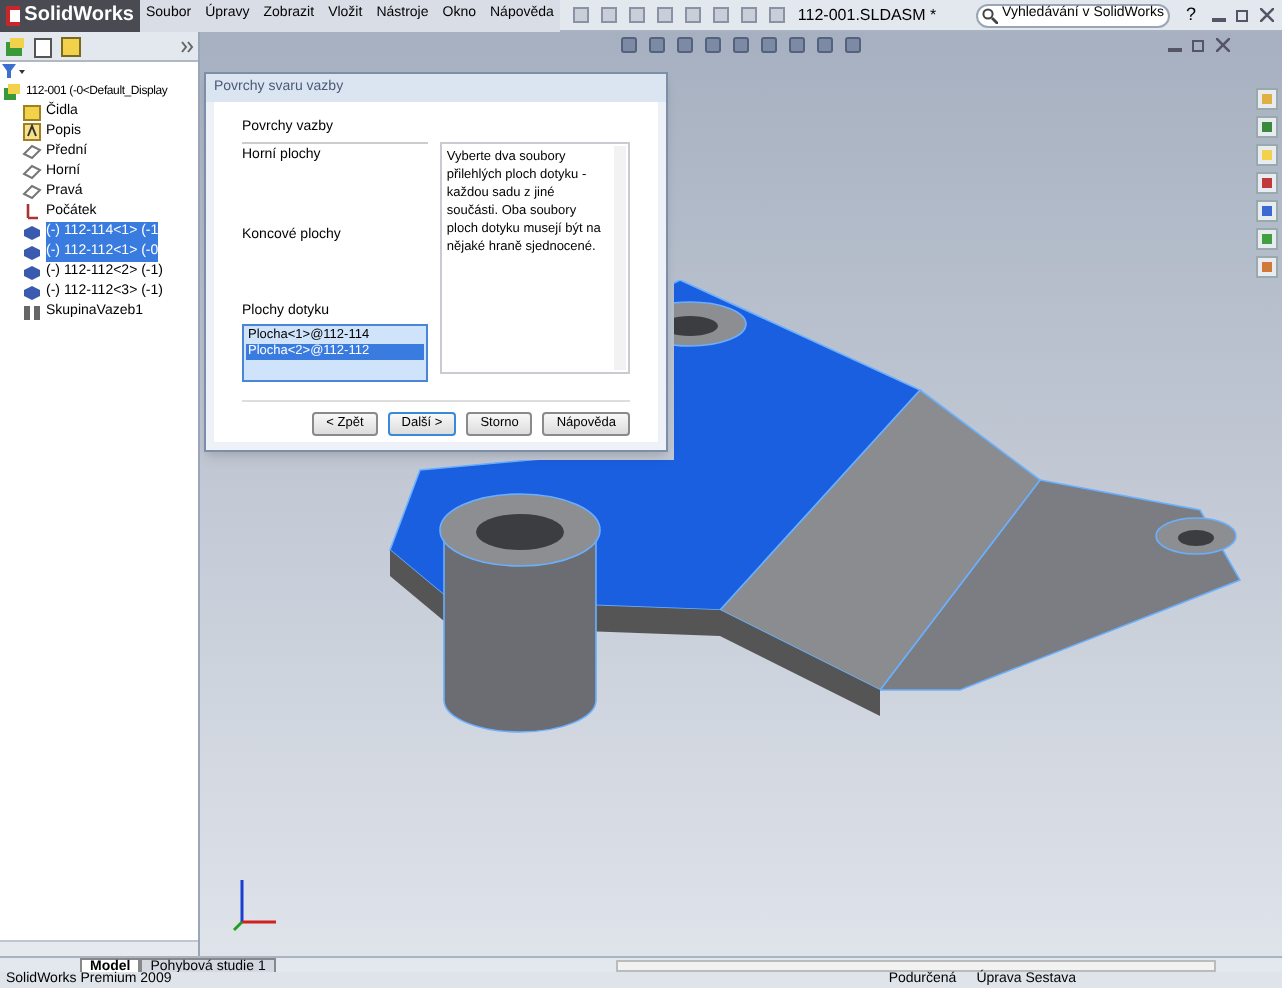 Image resolution: width=1282 pixels, height=988 pixels. I want to click on origin-icon, so click(32, 212).